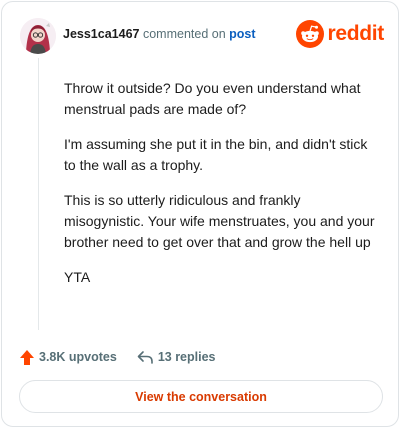  What do you see at coordinates (77, 277) in the screenshot?
I see `comment-paragraph: YTA` at bounding box center [77, 277].